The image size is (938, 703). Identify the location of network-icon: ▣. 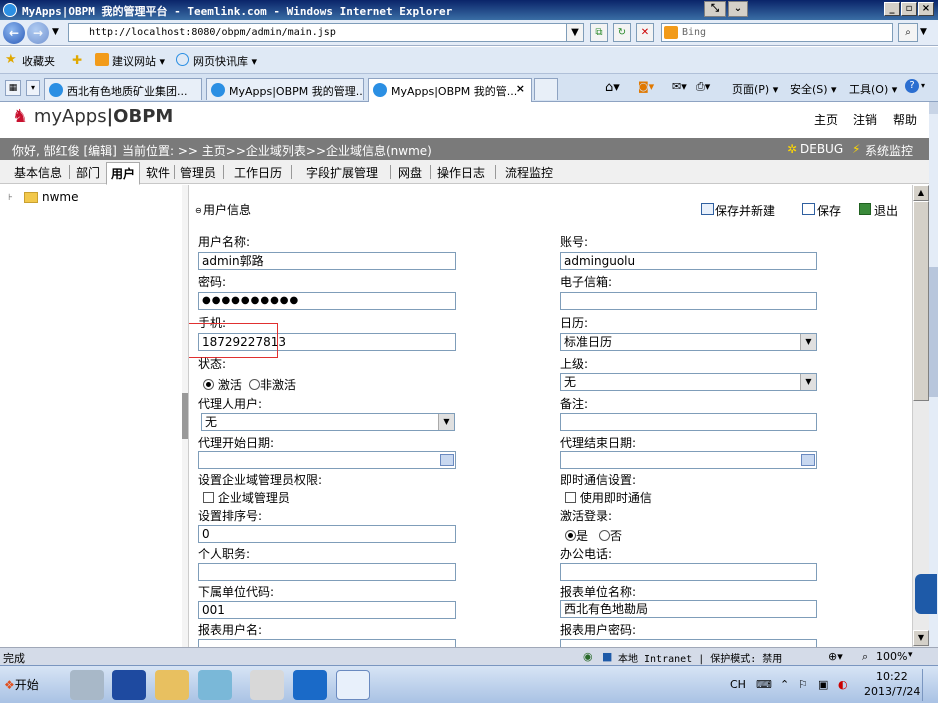
(823, 684).